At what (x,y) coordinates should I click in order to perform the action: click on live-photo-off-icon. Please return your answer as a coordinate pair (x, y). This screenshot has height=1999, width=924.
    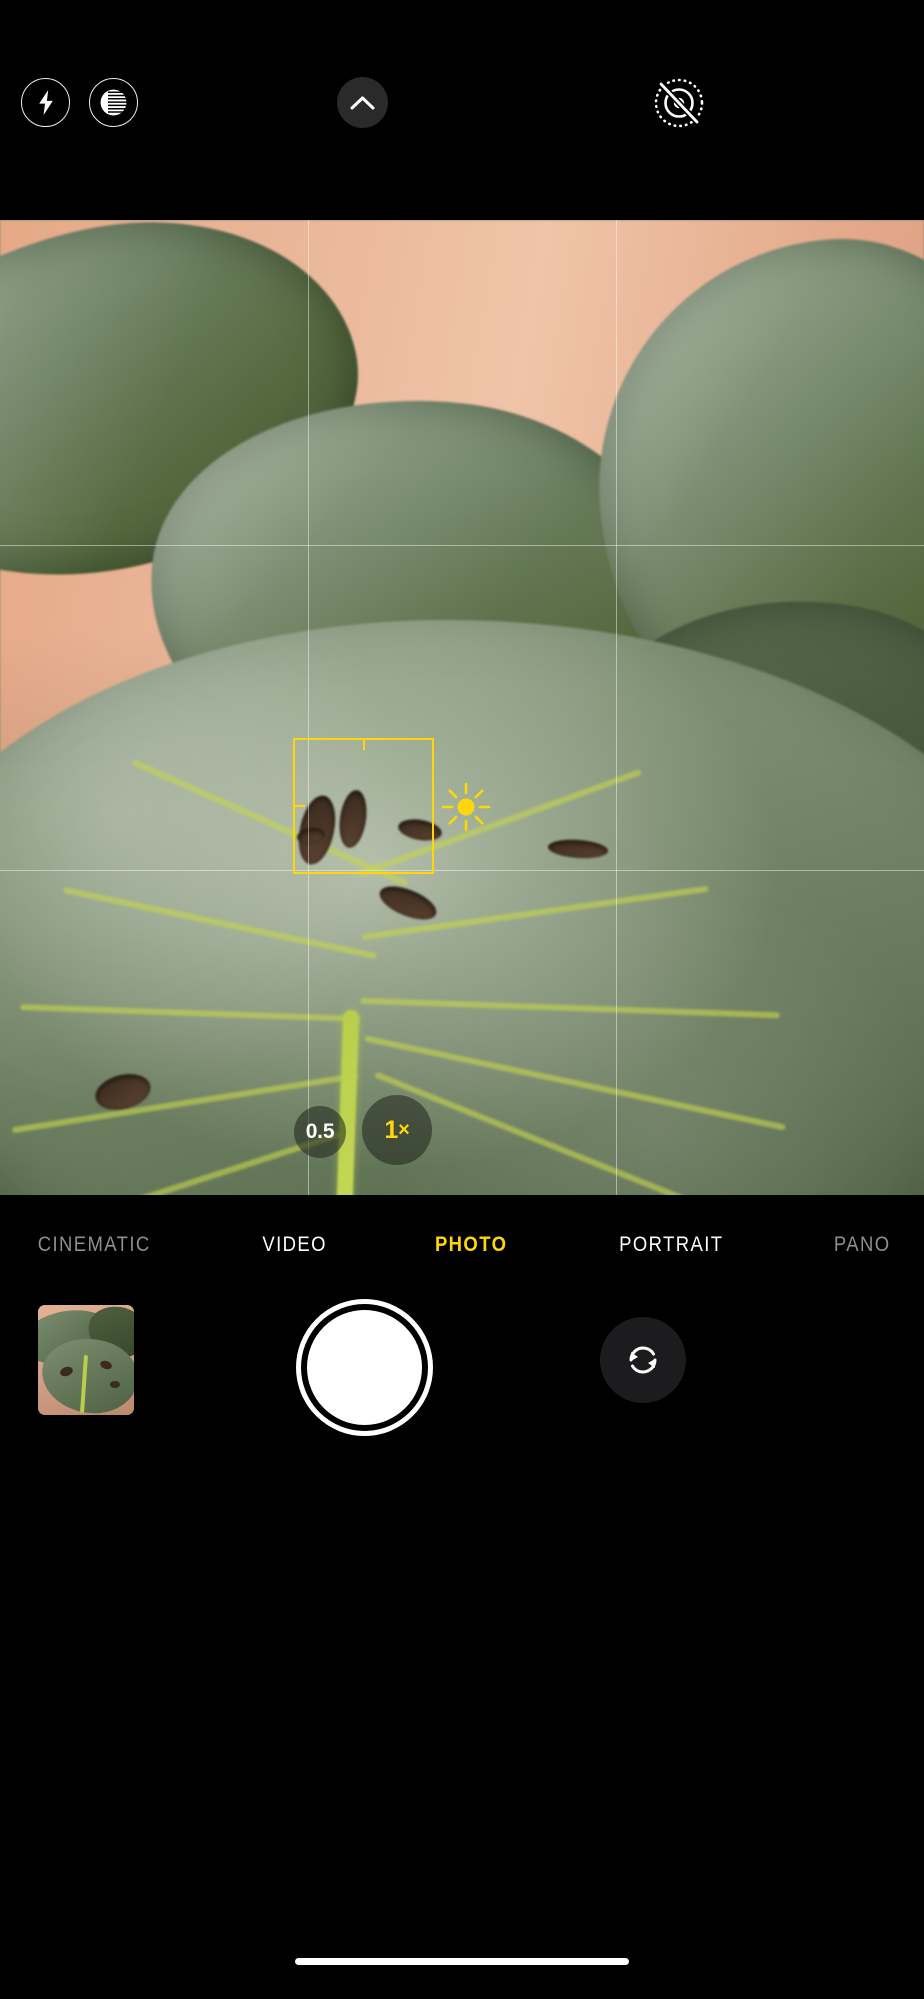
    Looking at the image, I should click on (679, 103).